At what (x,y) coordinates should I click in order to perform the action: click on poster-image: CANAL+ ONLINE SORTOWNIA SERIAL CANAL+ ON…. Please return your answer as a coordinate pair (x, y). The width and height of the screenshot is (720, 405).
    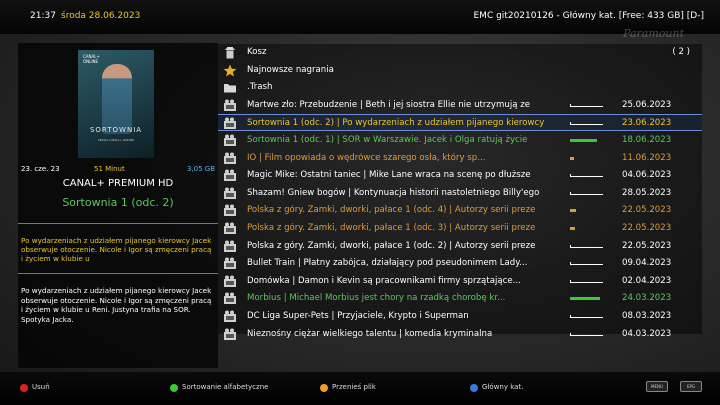
    Looking at the image, I should click on (116, 104).